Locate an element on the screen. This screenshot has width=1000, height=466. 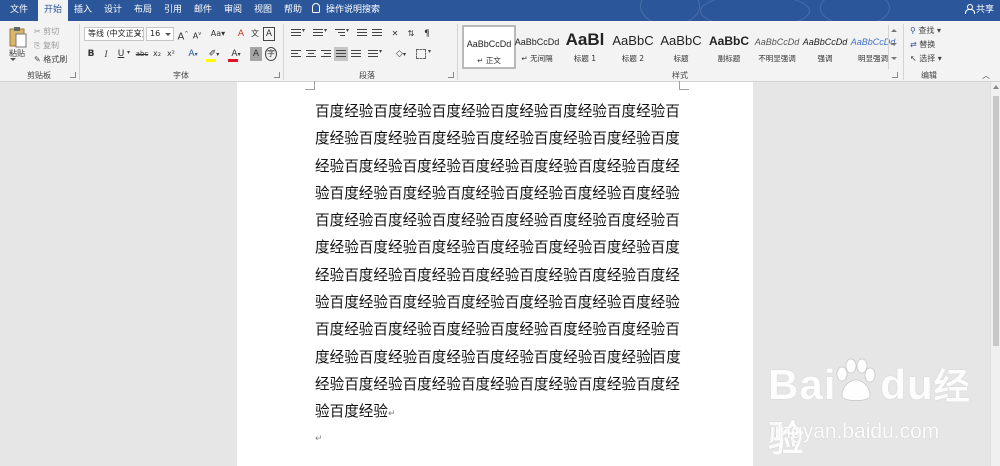
style-name: 不明显强调 is located at coordinates (777, 58).